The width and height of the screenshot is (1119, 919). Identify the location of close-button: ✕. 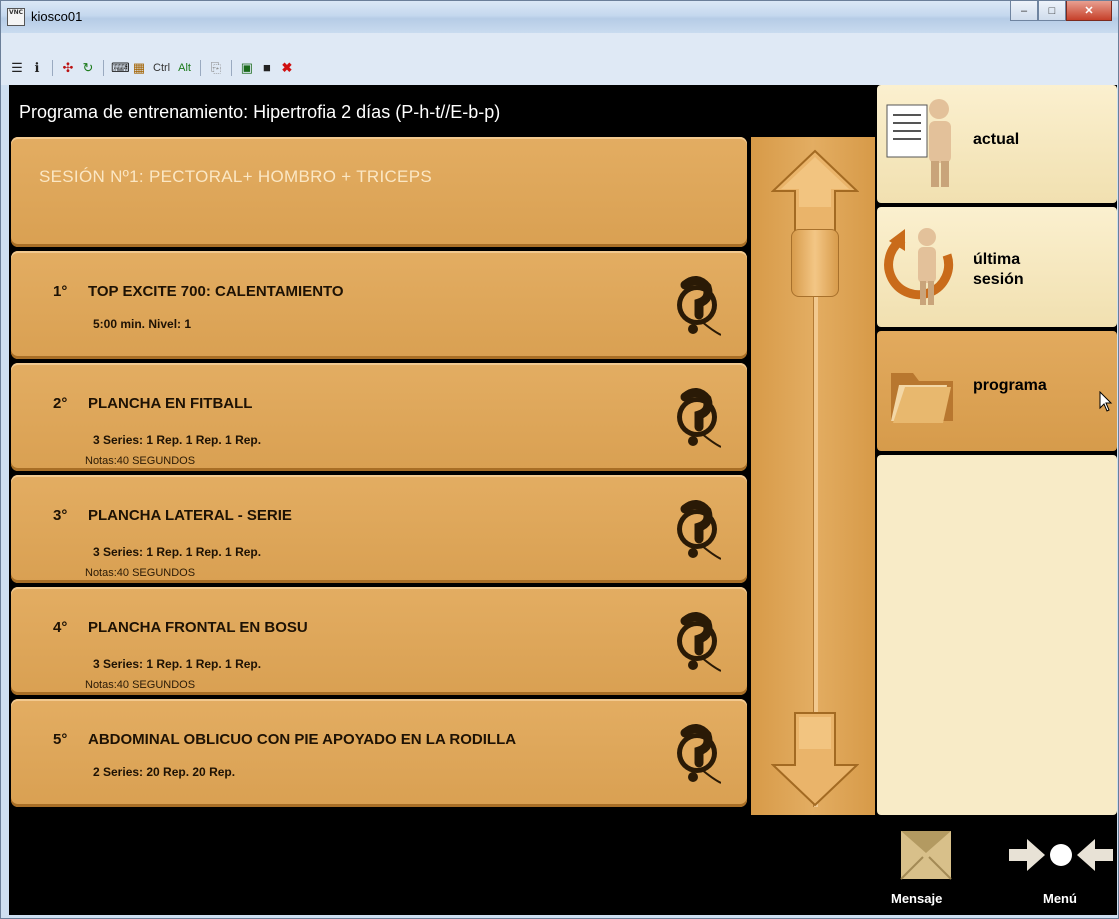
(1089, 11).